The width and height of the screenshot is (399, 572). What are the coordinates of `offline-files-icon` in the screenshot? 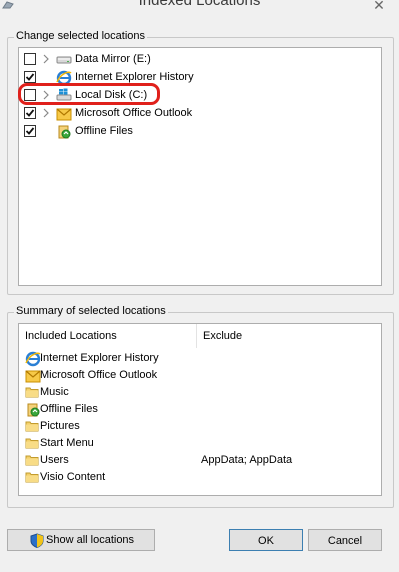 It's located at (64, 133).